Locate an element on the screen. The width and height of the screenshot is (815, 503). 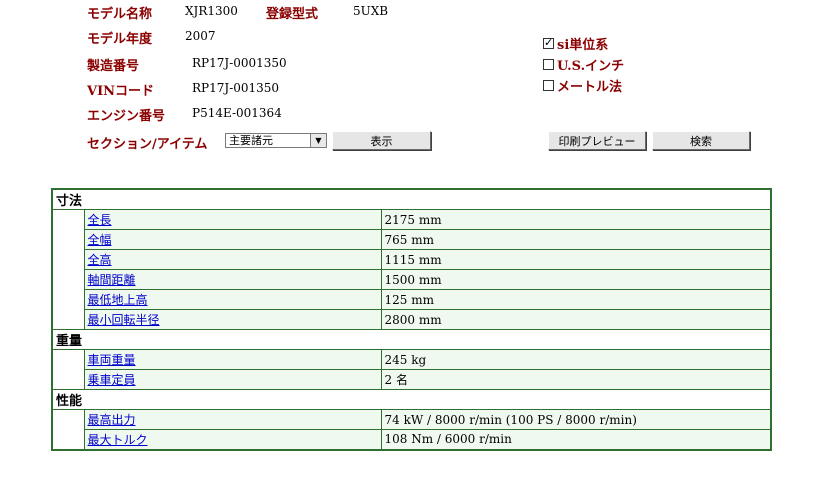
spec-link-wheelbase: 軸間距離 is located at coordinates (112, 280).